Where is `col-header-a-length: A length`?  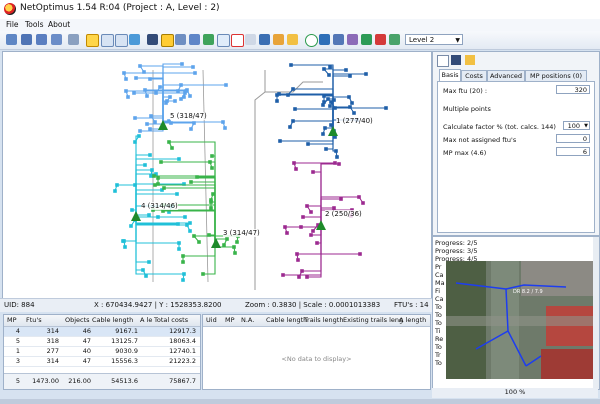
col-header-a-length: A length is located at coordinates (412, 320).